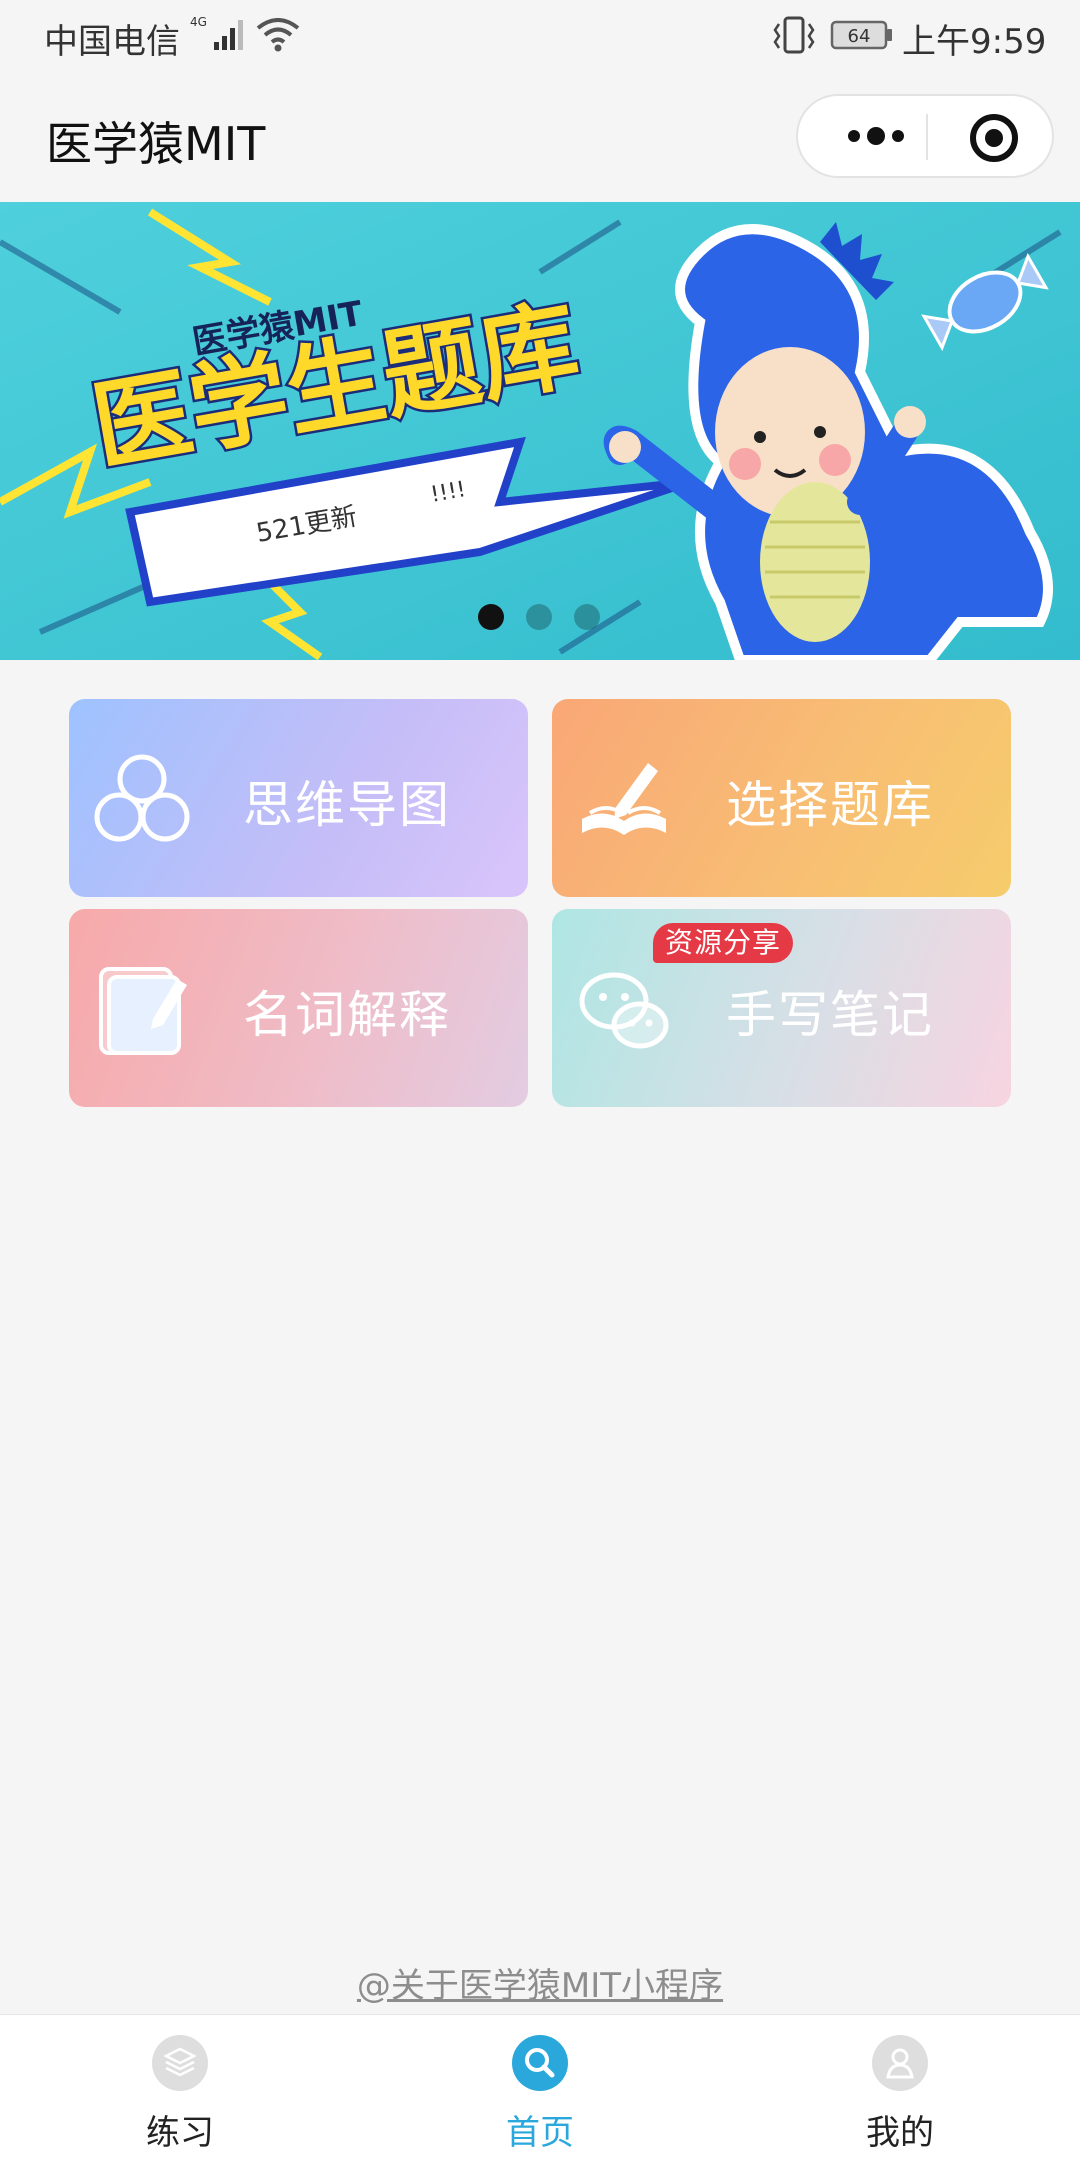 This screenshot has width=1080, height=2161. What do you see at coordinates (540, 2133) in the screenshot?
I see `tab-label: 首页` at bounding box center [540, 2133].